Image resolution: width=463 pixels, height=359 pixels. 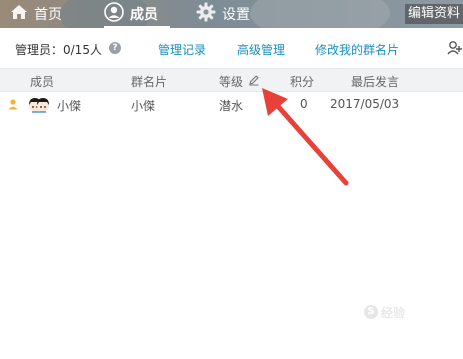 I want to click on admin-count-label: 管理员：0/15人, so click(x=58, y=50).